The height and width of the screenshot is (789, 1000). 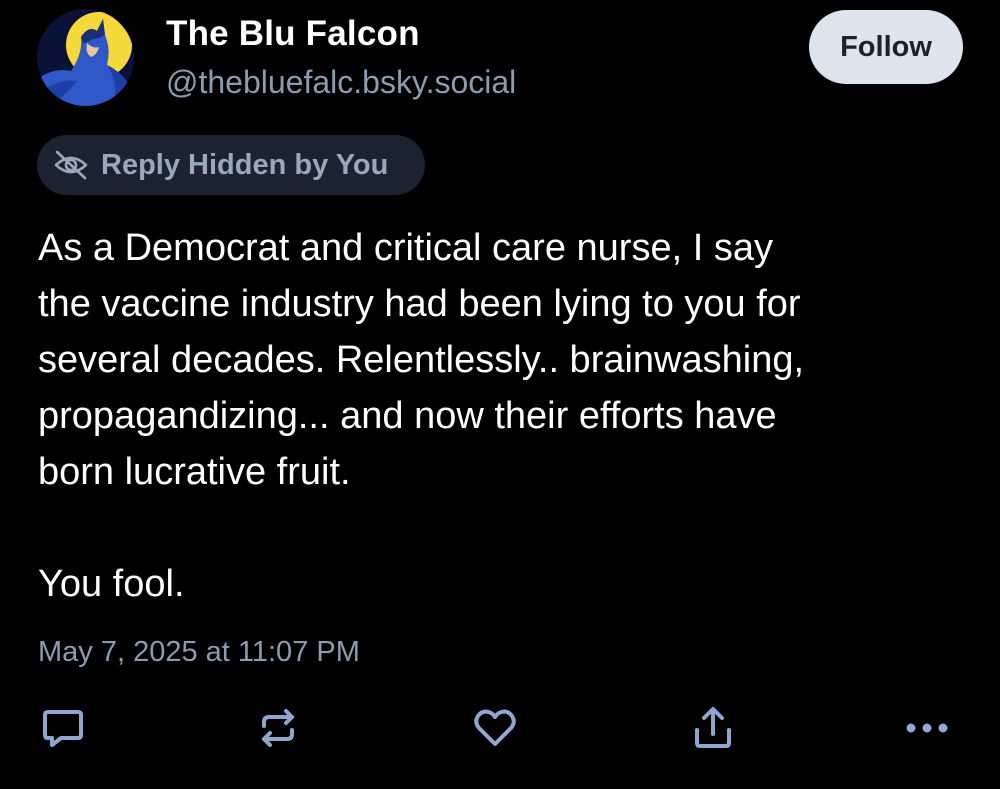 I want to click on share-upload-icon, so click(x=713, y=730).